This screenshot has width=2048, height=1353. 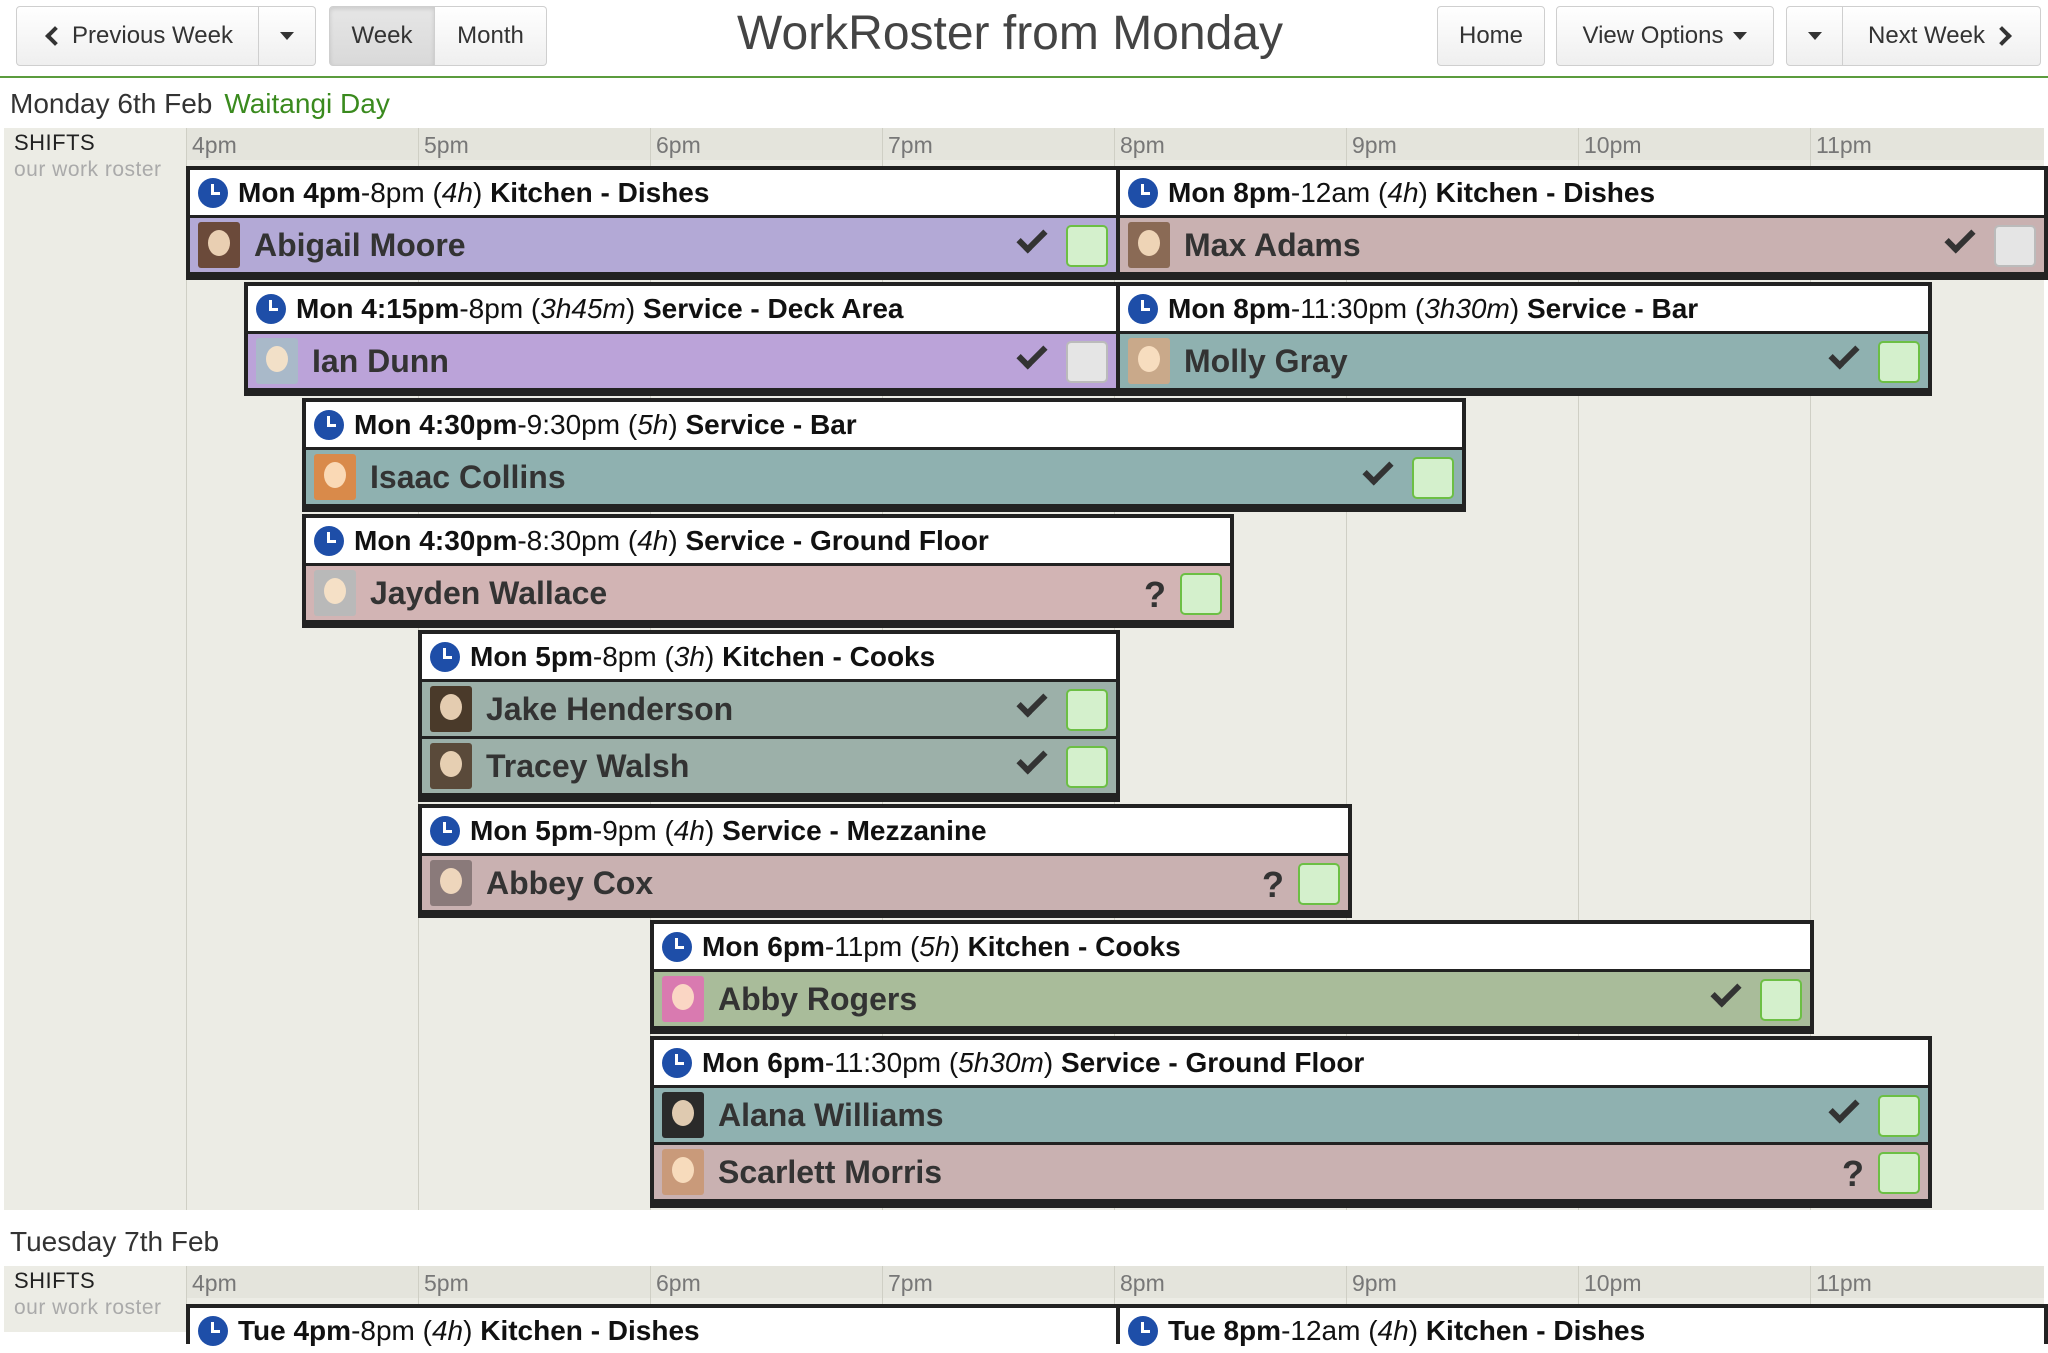 I want to click on day-heading-monday: Monday 6th Feb Waitangi Day, so click(x=200, y=103).